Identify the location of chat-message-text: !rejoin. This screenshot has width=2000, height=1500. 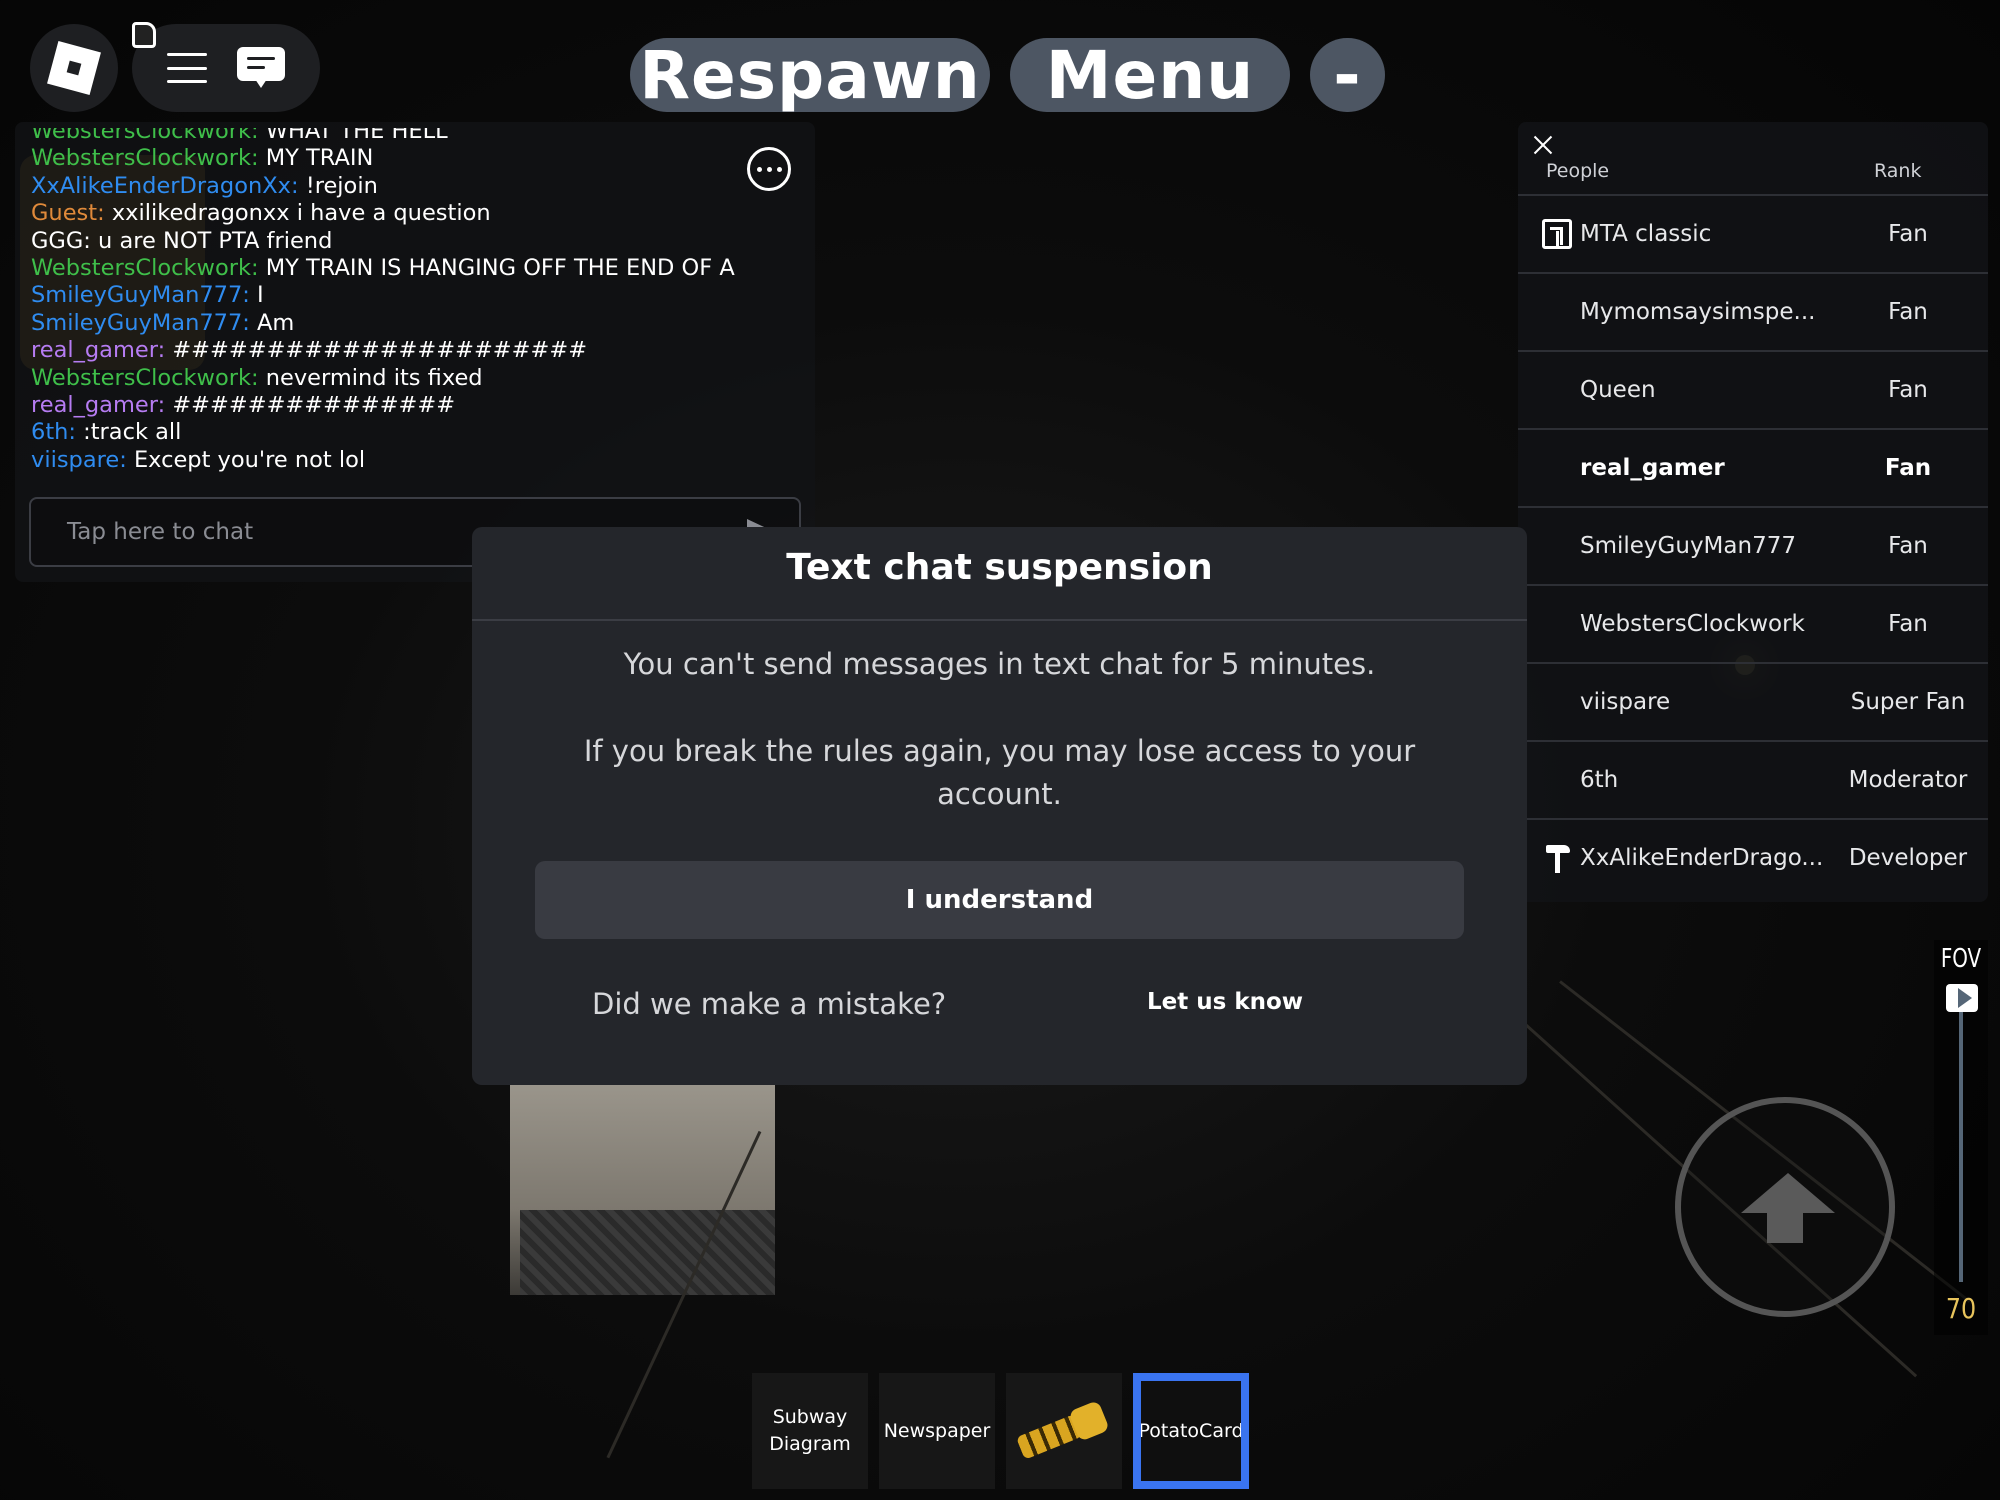
(341, 185).